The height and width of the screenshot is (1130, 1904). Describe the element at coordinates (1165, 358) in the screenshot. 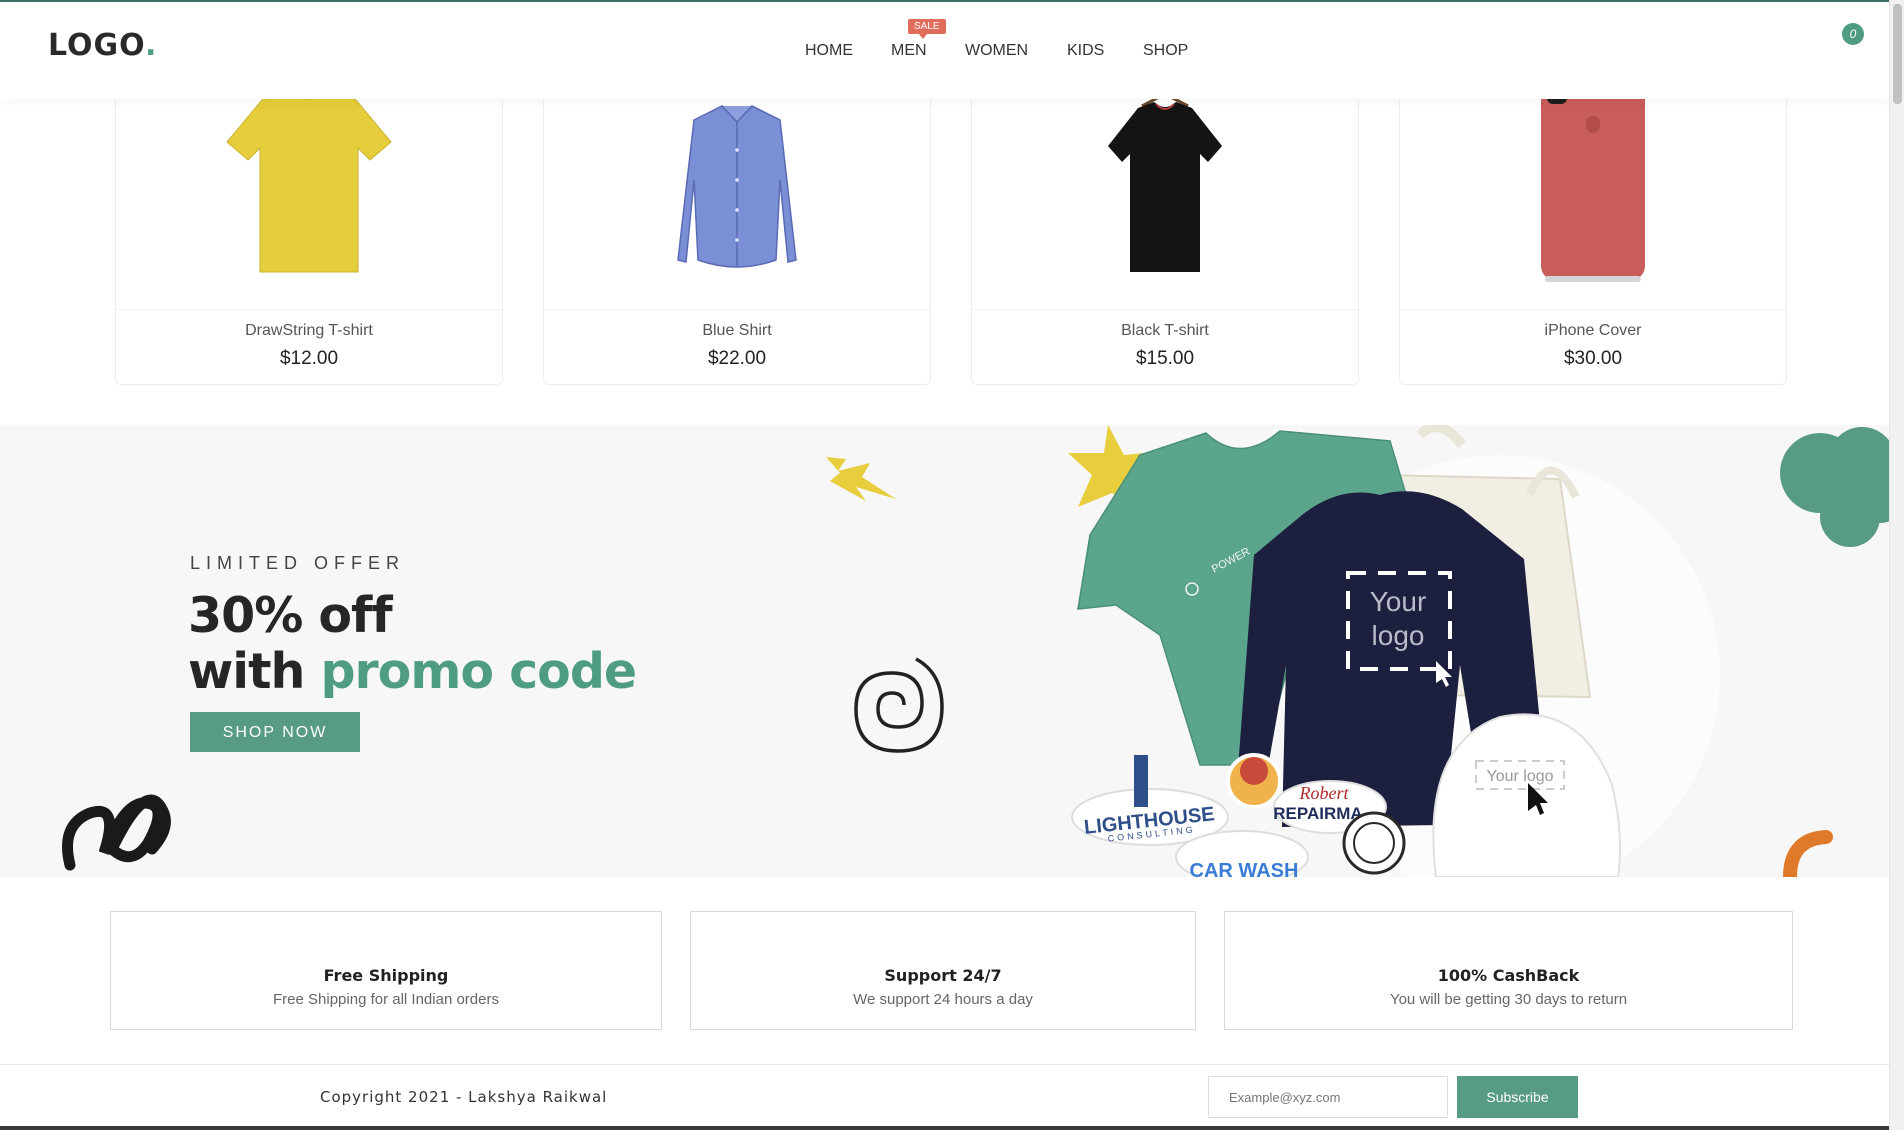

I see `product-price: $15.00` at that location.